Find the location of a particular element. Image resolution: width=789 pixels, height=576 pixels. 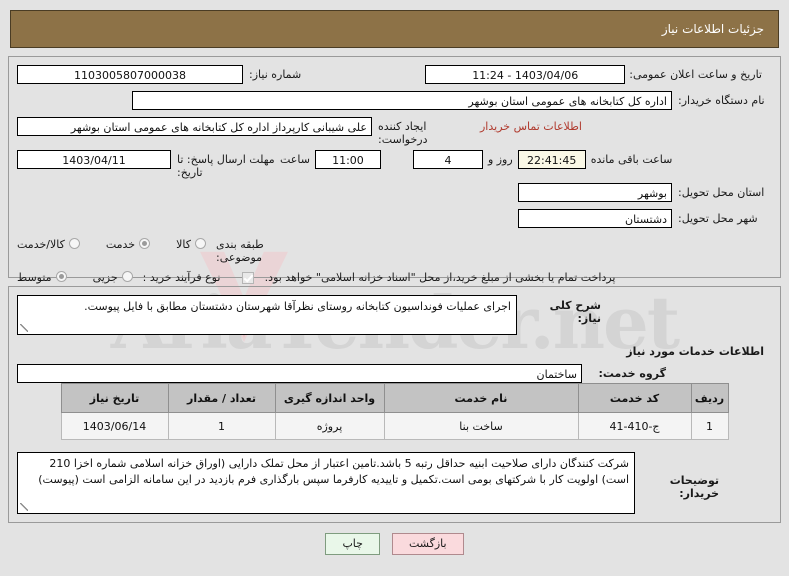

purchase-process-label: نوع فرآیند خرید : is located at coordinates (181, 277).